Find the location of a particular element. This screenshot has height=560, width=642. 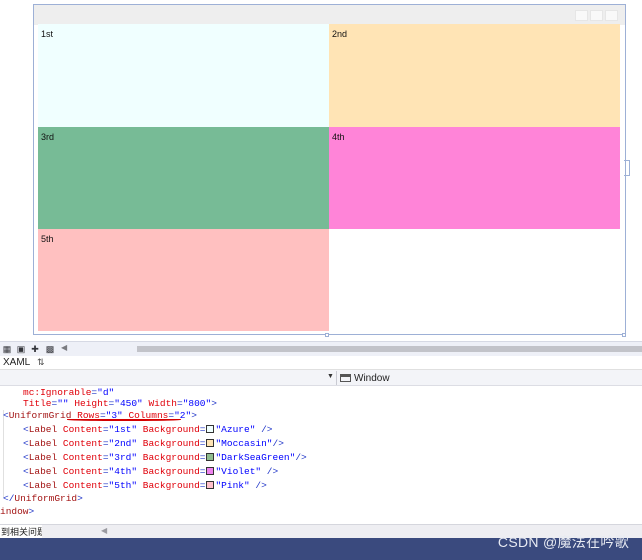

code-value: "2nd" is located at coordinates (123, 443).